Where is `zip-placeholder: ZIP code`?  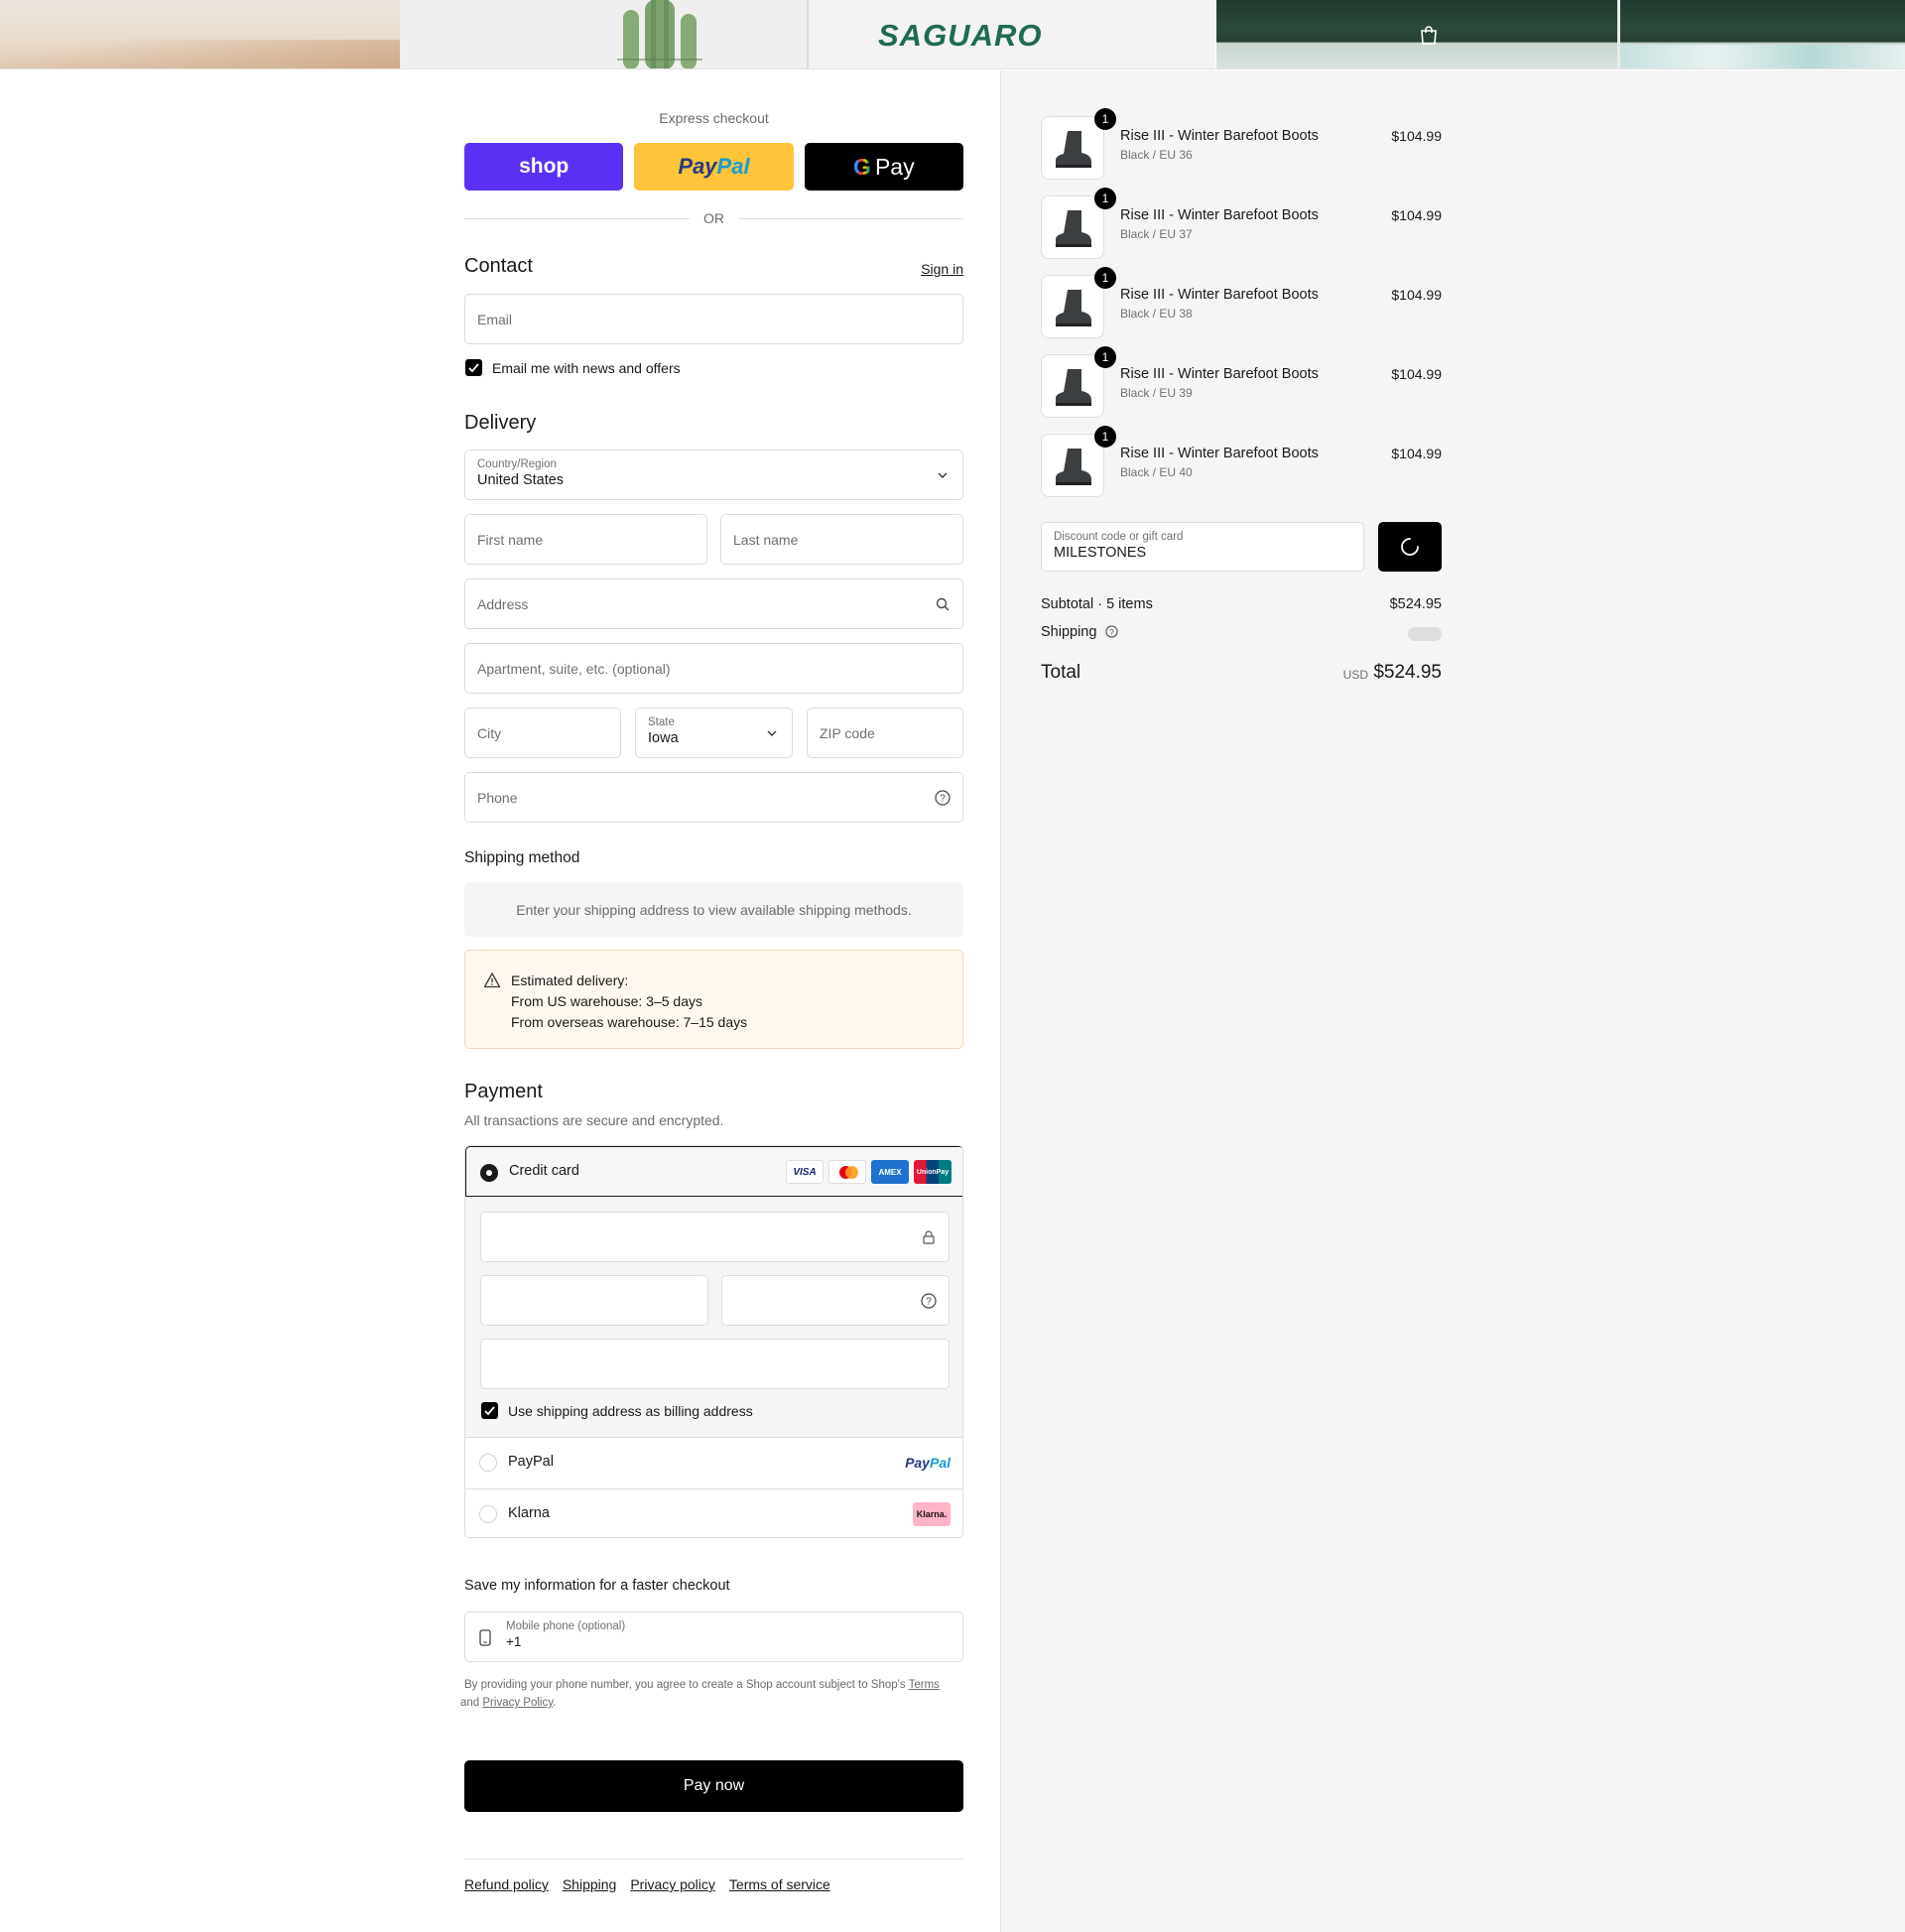
zip-placeholder: ZIP code is located at coordinates (847, 733).